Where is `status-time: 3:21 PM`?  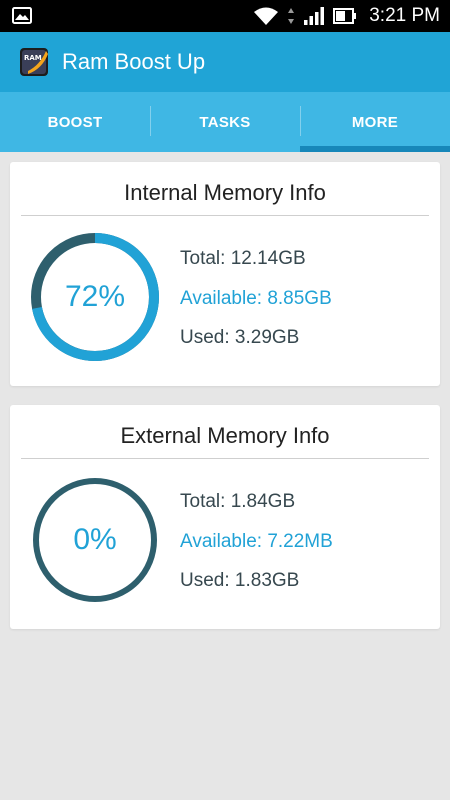
status-time: 3:21 PM is located at coordinates (404, 15).